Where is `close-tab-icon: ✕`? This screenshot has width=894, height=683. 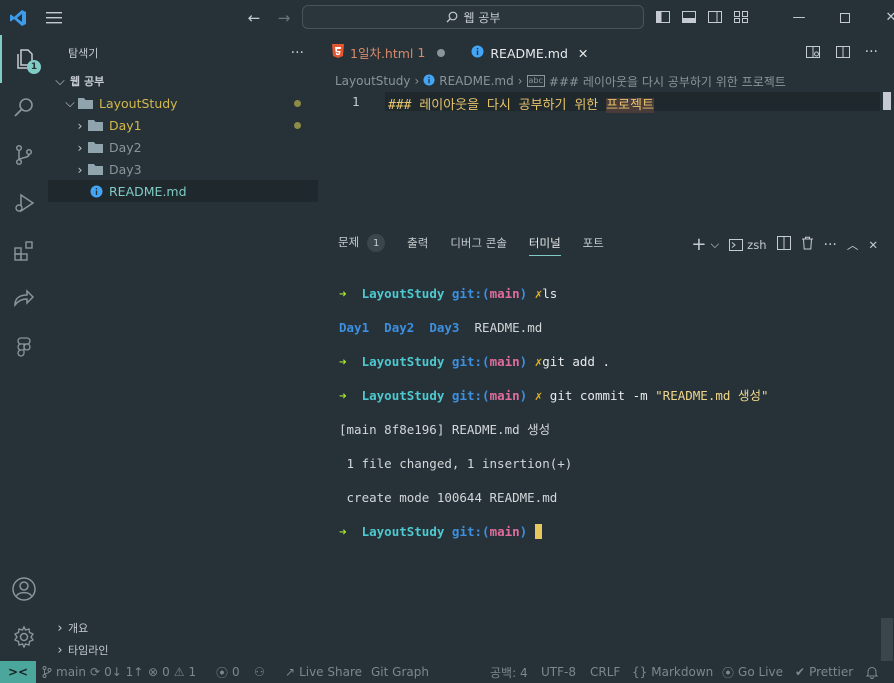 close-tab-icon: ✕ is located at coordinates (583, 53).